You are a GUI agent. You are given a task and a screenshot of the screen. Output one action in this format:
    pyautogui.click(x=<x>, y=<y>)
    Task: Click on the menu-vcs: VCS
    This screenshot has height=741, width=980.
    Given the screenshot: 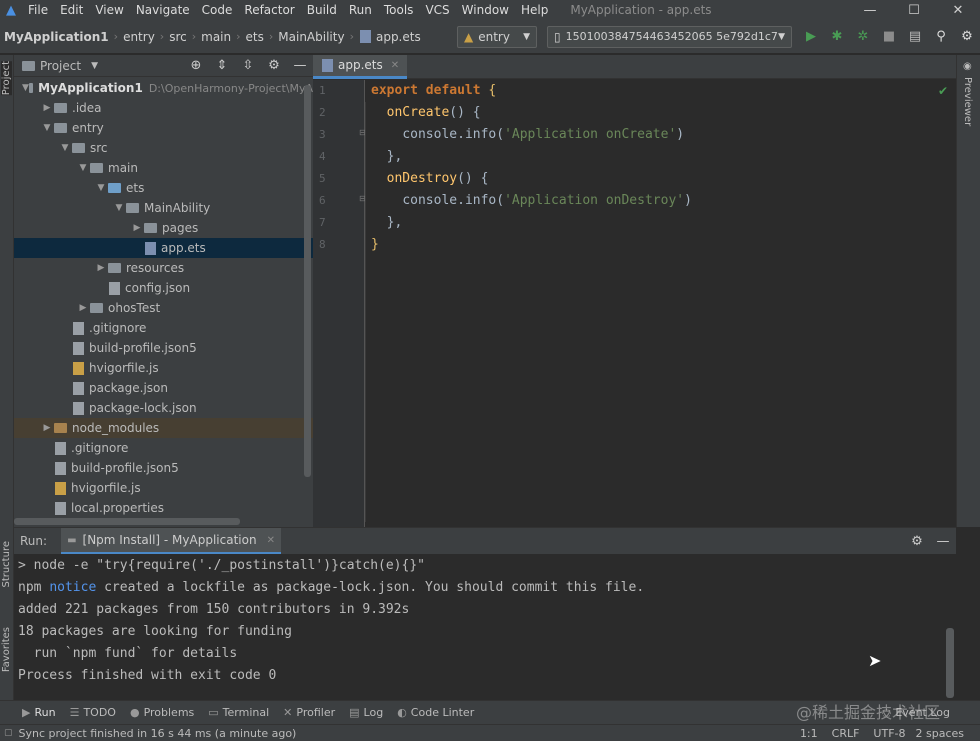 What is the action you would take?
    pyautogui.click(x=437, y=10)
    